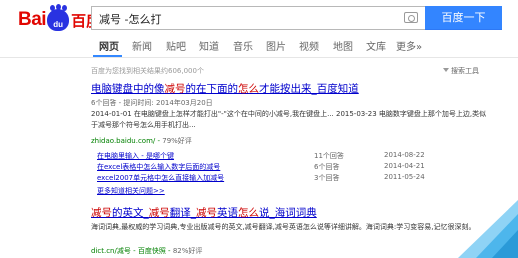  Describe the element at coordinates (411, 17) in the screenshot. I see `camera-icon` at that location.